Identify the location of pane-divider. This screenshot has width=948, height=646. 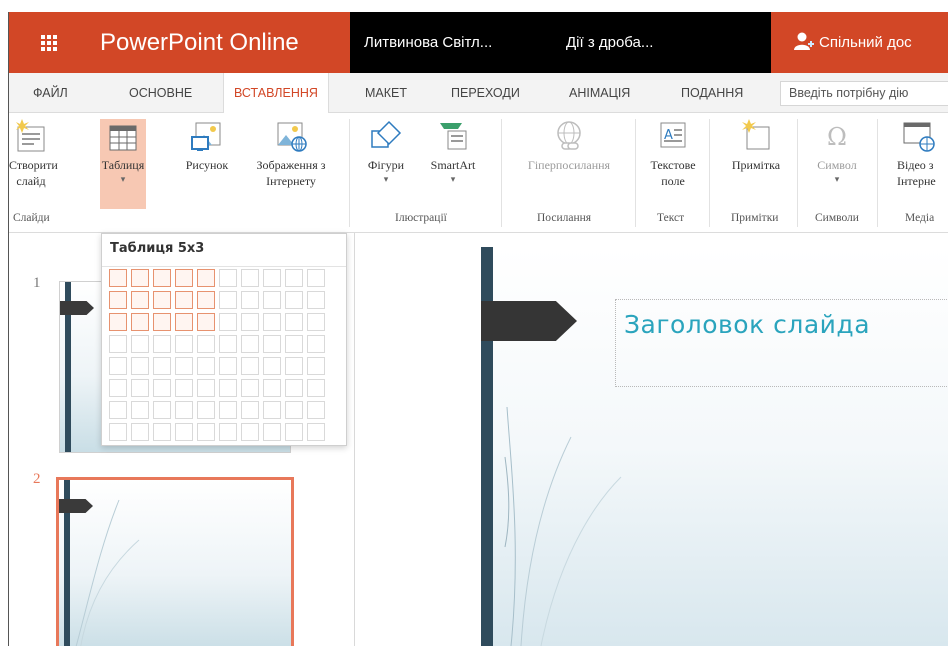
(354, 439).